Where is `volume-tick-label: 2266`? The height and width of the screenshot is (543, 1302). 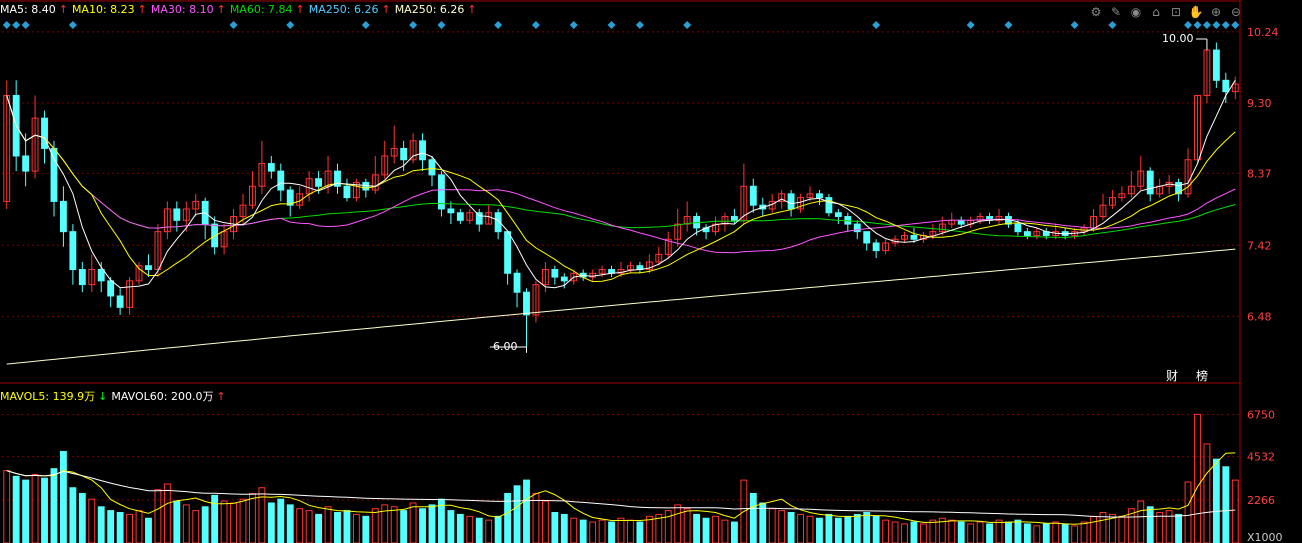 volume-tick-label: 2266 is located at coordinates (1261, 500).